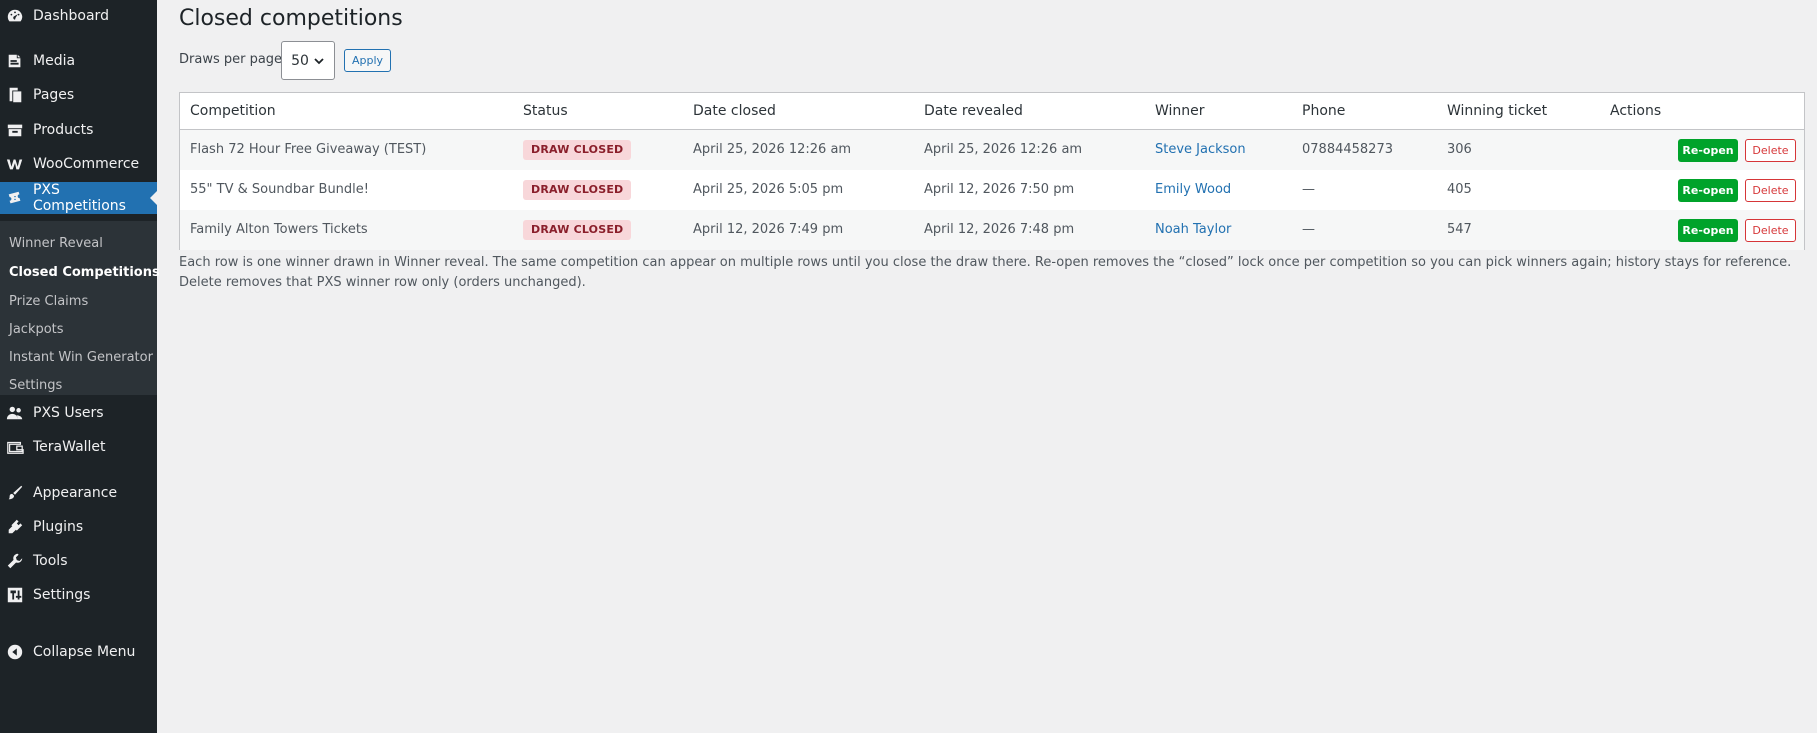 The height and width of the screenshot is (733, 1817). I want to click on sidebar-item-products: Products, so click(78, 130).